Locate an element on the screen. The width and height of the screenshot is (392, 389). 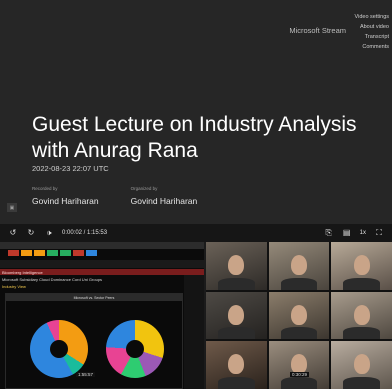
player-controls: ↺ ↻ 🕩 0:00:02 / 1:15:53 ⎘ ▤ 1x ⛶ is located at coordinates (196, 233).